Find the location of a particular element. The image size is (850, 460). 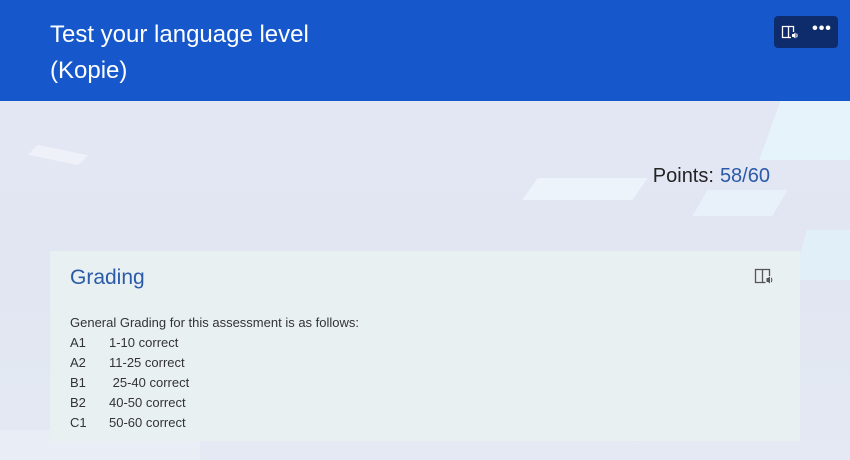

grade-level: A1 is located at coordinates (78, 342).